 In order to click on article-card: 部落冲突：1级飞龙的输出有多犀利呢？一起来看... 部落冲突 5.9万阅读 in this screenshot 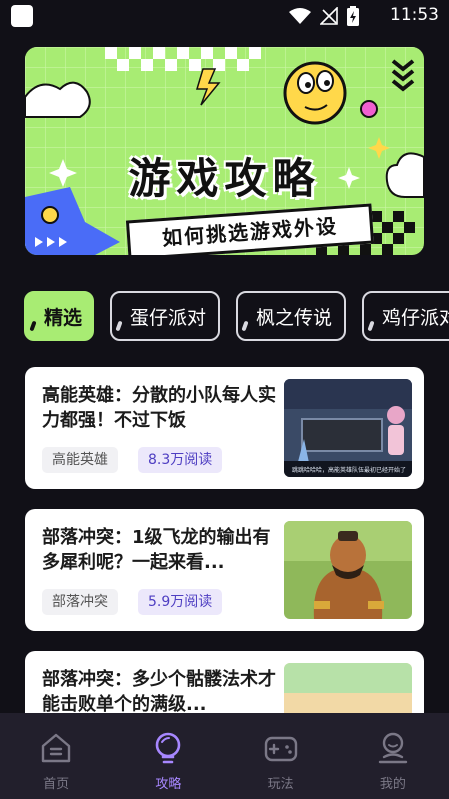, I will do `click(224, 570)`.